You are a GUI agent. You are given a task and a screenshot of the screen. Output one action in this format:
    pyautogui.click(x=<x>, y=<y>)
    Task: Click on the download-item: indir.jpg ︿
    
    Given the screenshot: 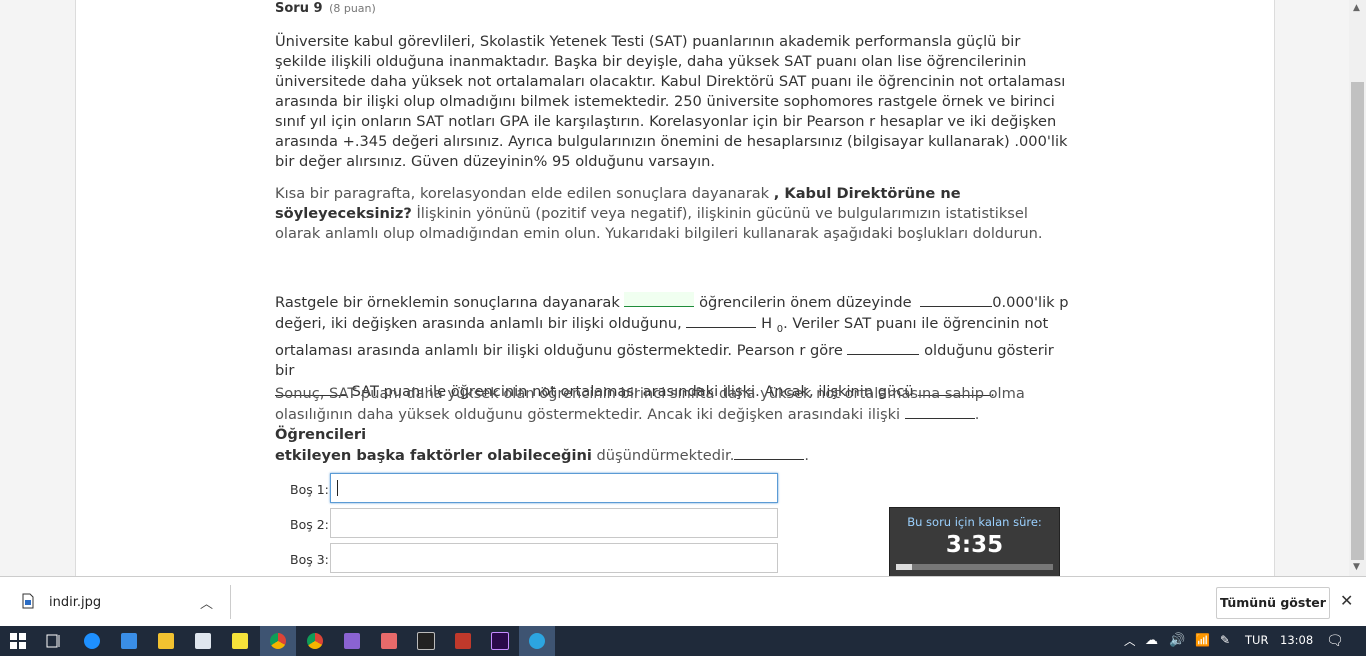 What is the action you would take?
    pyautogui.click(x=122, y=602)
    